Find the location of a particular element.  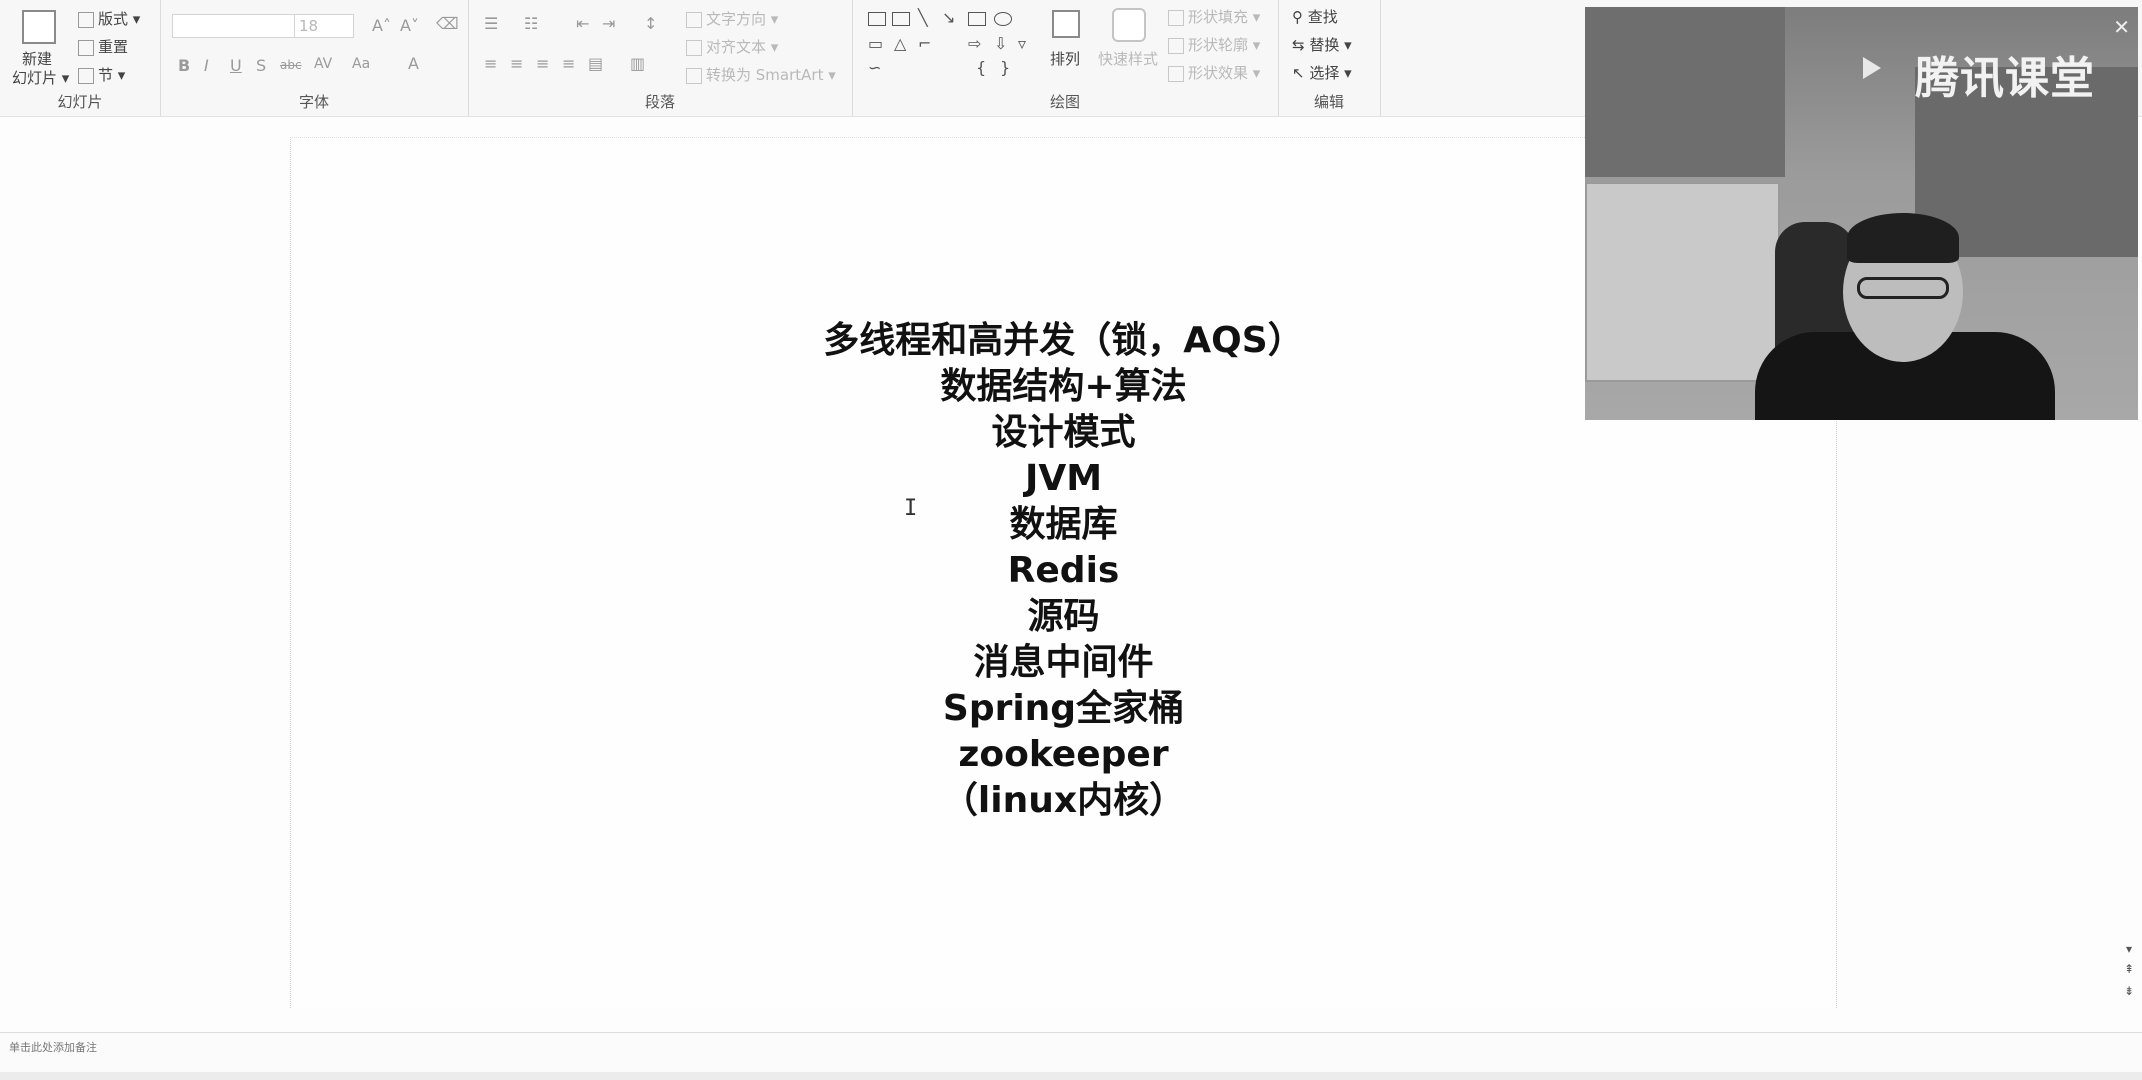

slide-line: 数据库 is located at coordinates (1063, 525).